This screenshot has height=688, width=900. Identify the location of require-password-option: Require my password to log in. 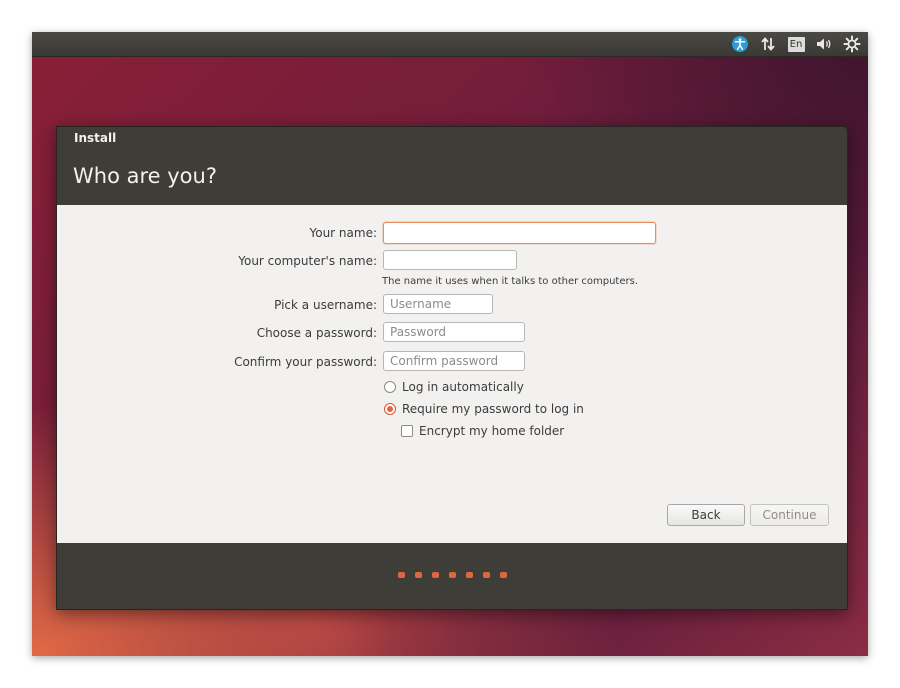
(484, 409).